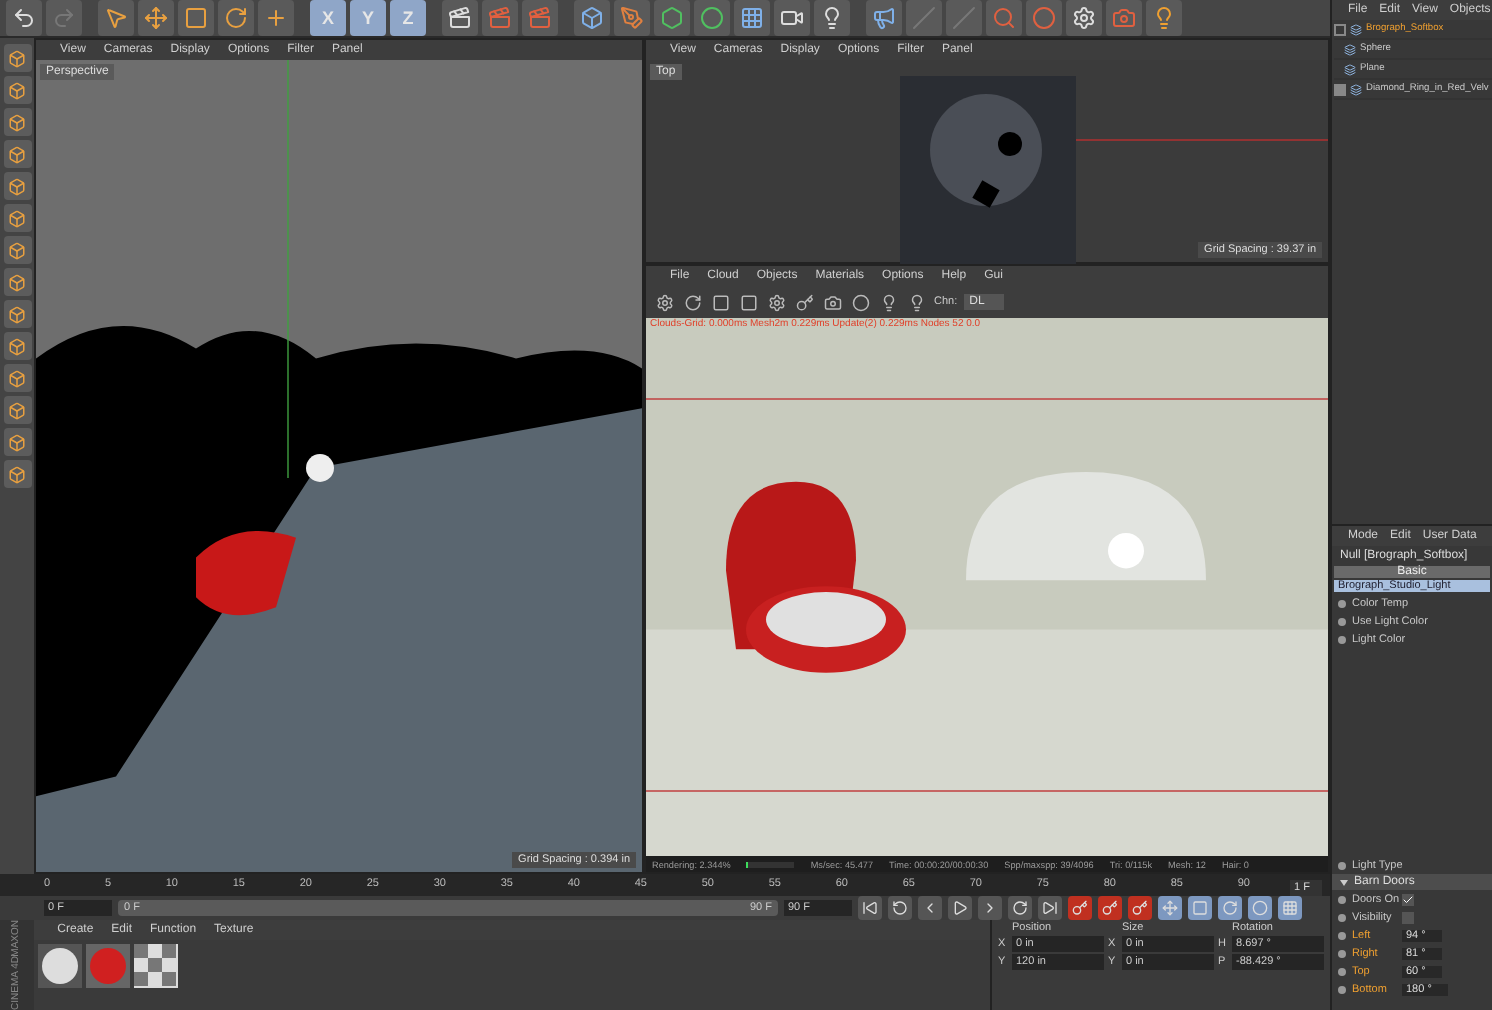 The image size is (1492, 1010). I want to click on camera-icon, so click(792, 18).